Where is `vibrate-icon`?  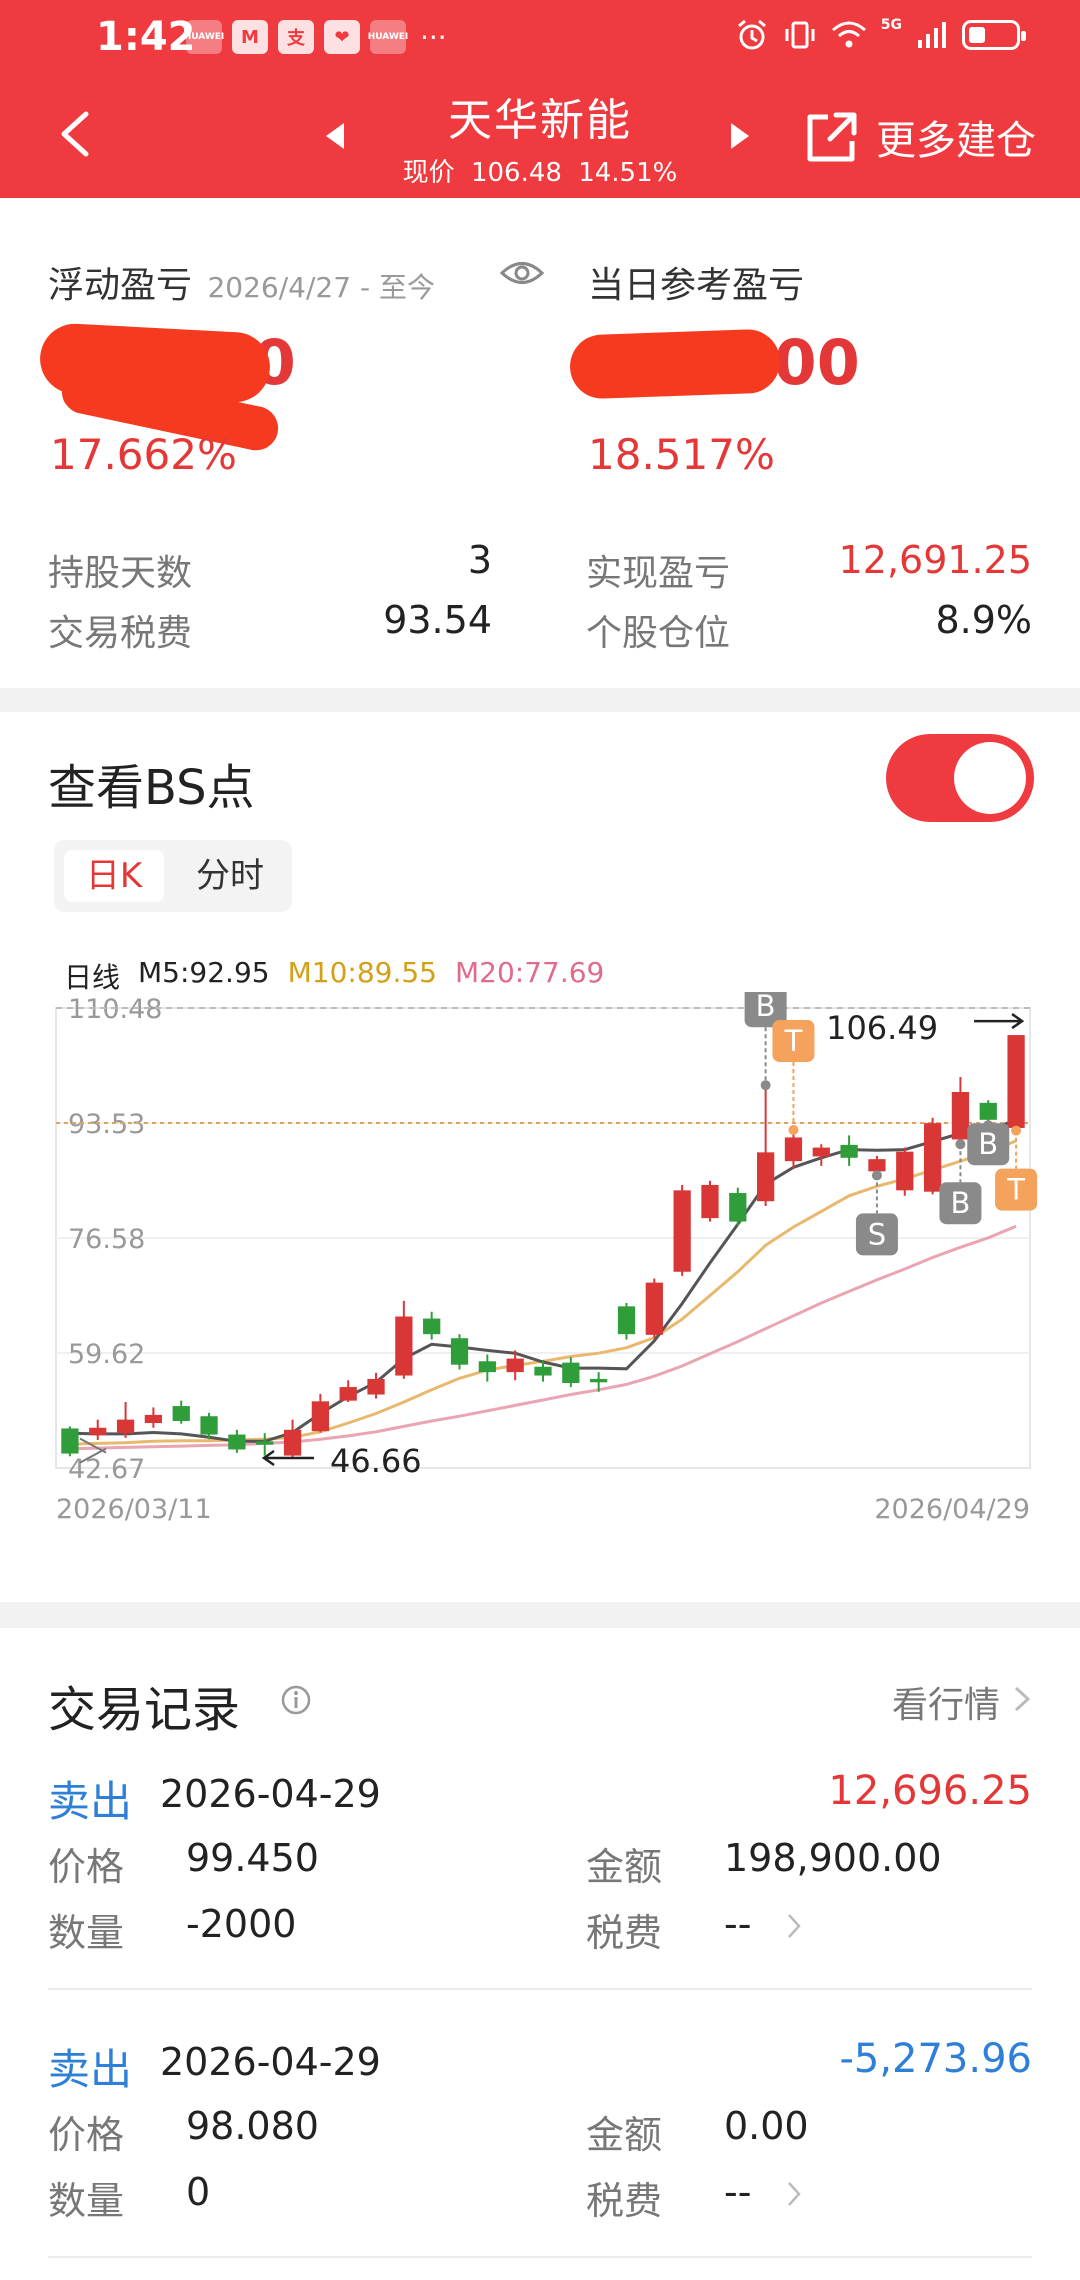
vibrate-icon is located at coordinates (800, 35).